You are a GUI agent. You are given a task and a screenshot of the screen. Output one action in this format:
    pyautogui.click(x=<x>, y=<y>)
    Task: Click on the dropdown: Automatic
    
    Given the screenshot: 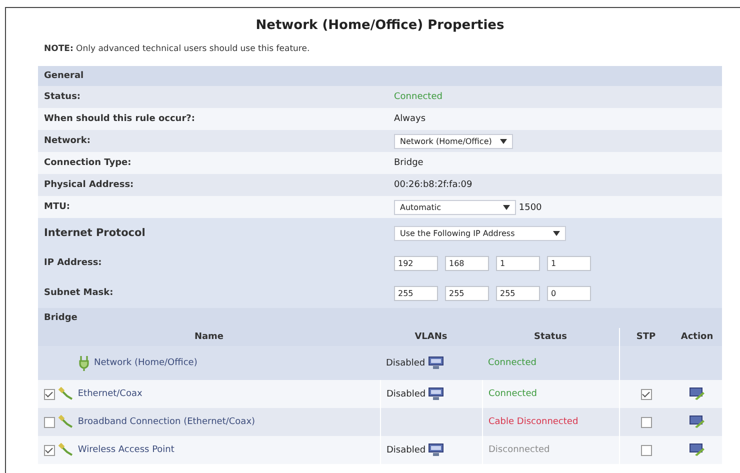 What is the action you would take?
    pyautogui.click(x=455, y=207)
    